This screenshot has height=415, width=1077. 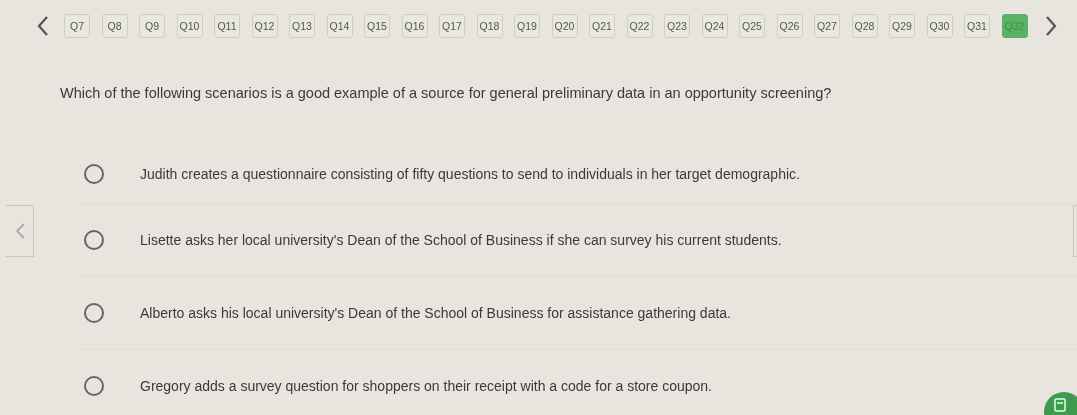 I want to click on question-tab: Q13, so click(x=302, y=26).